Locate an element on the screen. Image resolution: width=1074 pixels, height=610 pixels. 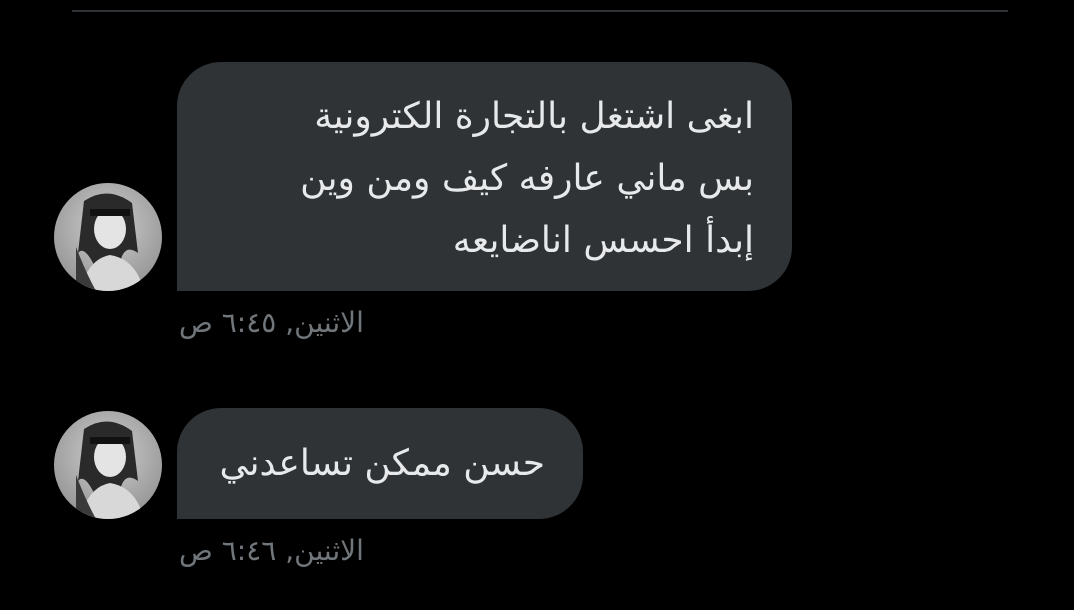
message-timestamp: الاثنين, ٦:٤٥ ص is located at coordinates (271, 322).